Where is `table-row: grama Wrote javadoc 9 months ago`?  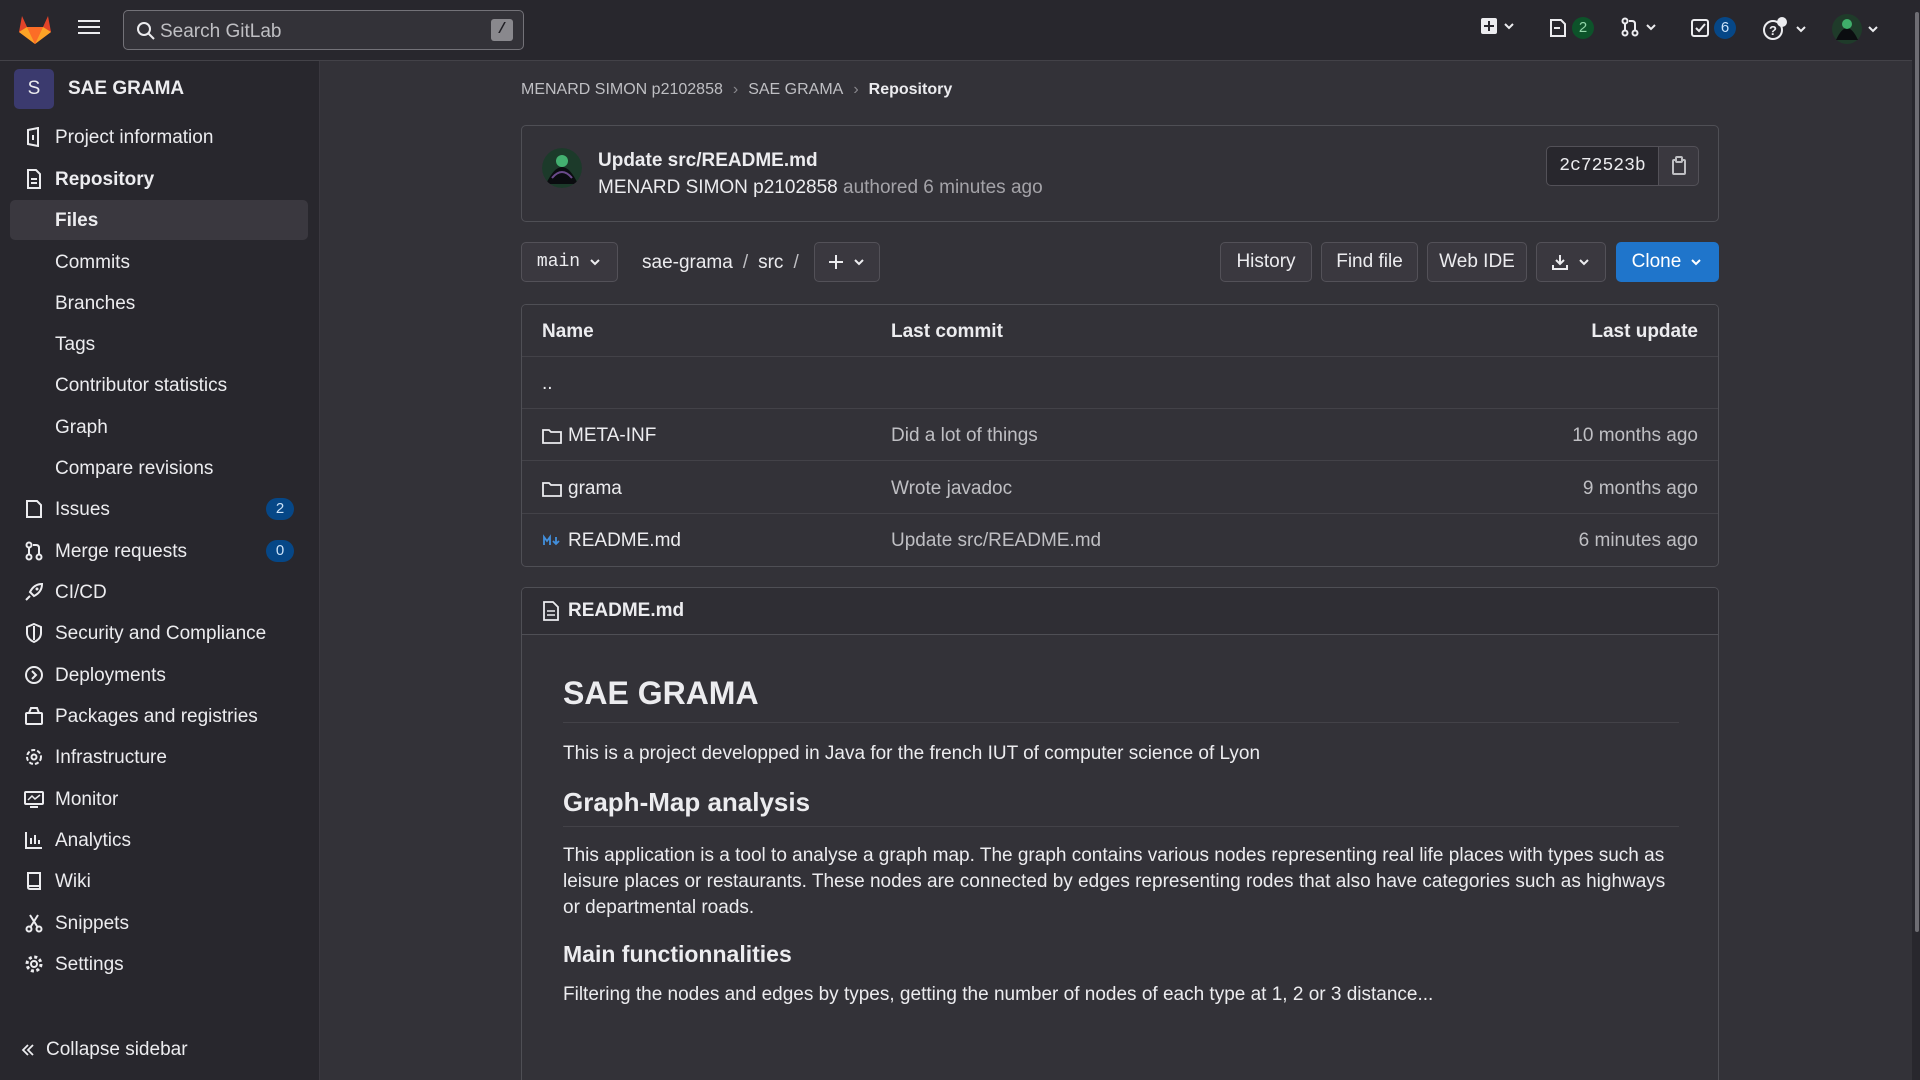
table-row: grama Wrote javadoc 9 months ago is located at coordinates (1120, 488).